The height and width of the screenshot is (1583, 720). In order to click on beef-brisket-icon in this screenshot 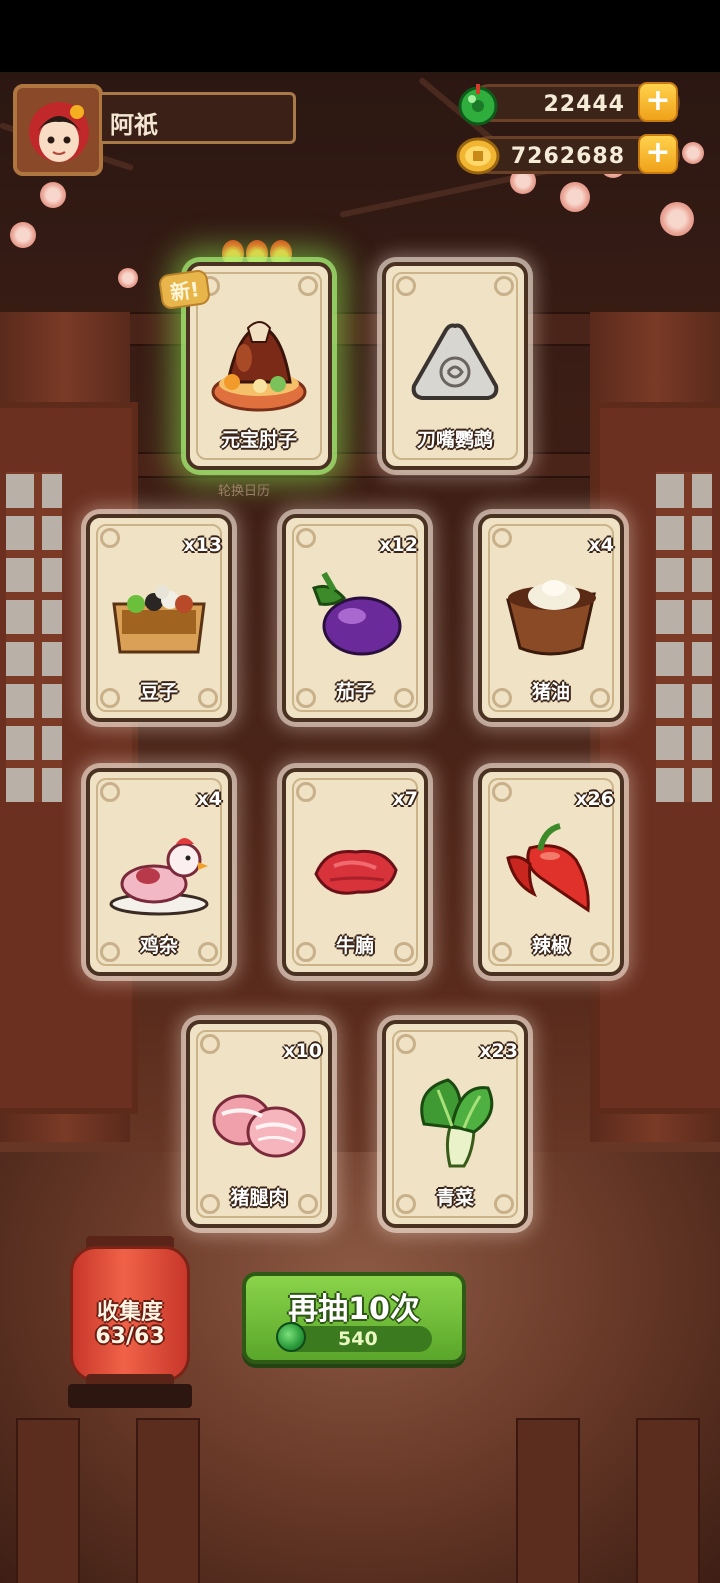, I will do `click(356, 872)`.